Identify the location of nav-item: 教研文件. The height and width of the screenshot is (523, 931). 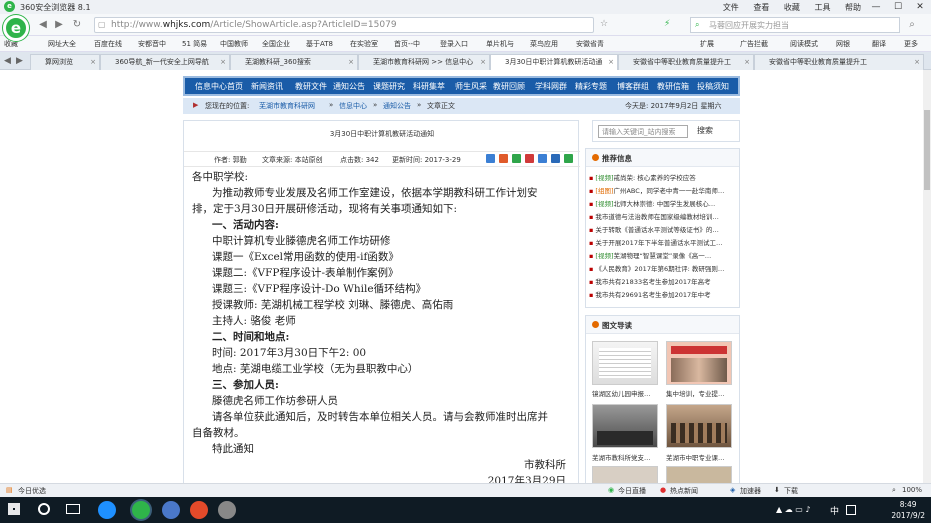
(311, 86).